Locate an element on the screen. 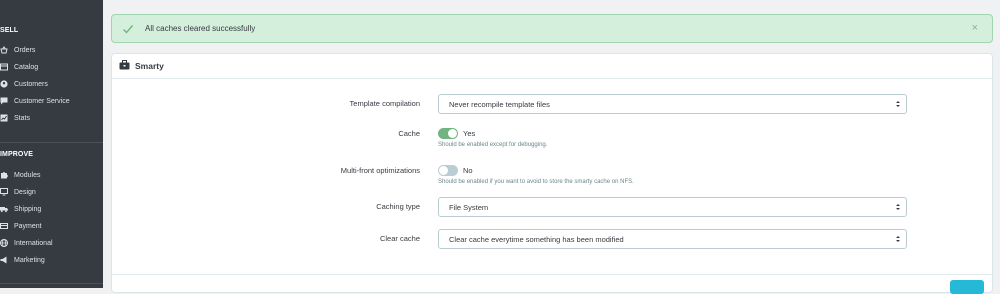 The image size is (1000, 294). close-icon: × is located at coordinates (975, 28).